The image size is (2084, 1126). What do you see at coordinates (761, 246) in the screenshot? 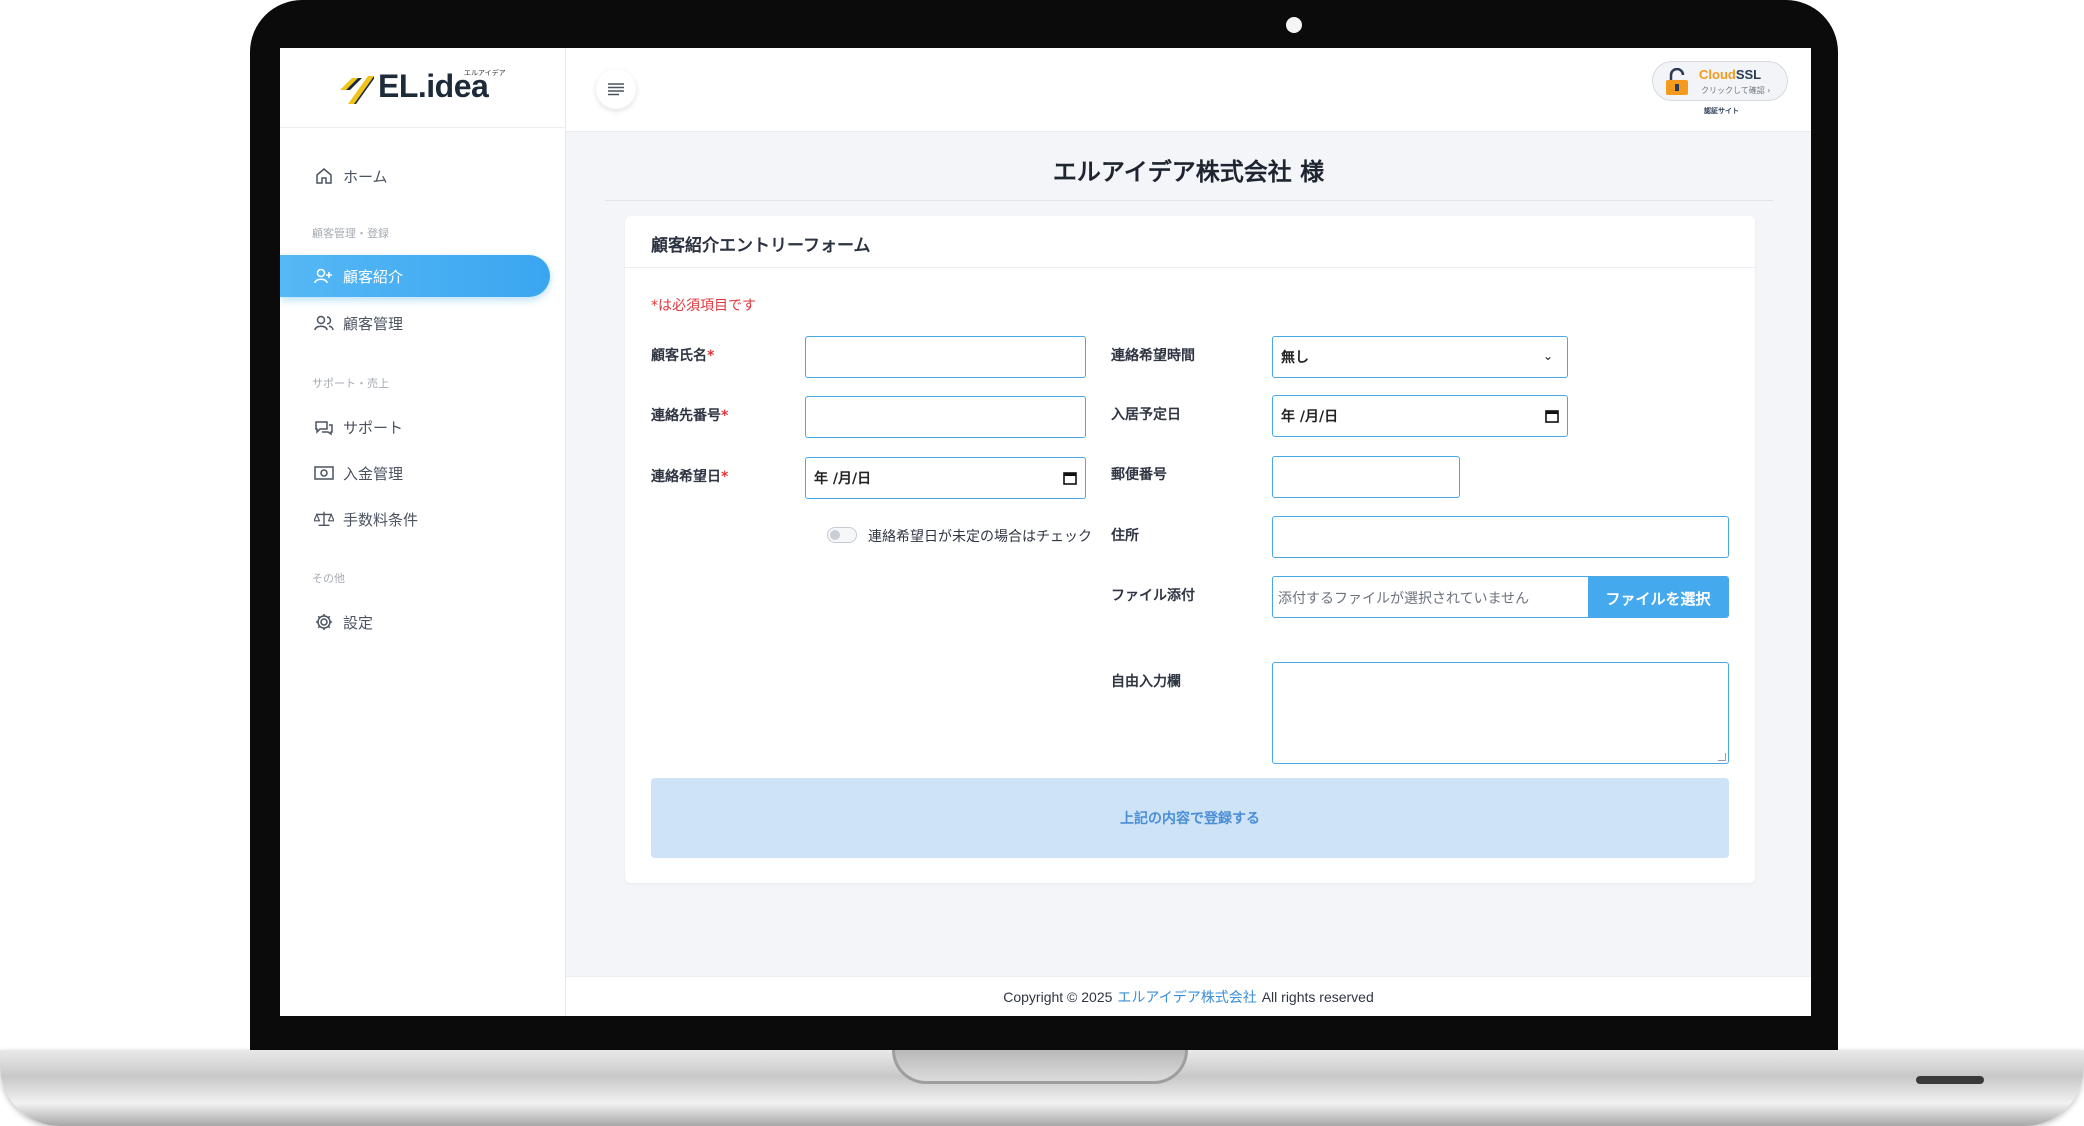
I see `card-title: 顧客紹介エントリーフォーム` at bounding box center [761, 246].